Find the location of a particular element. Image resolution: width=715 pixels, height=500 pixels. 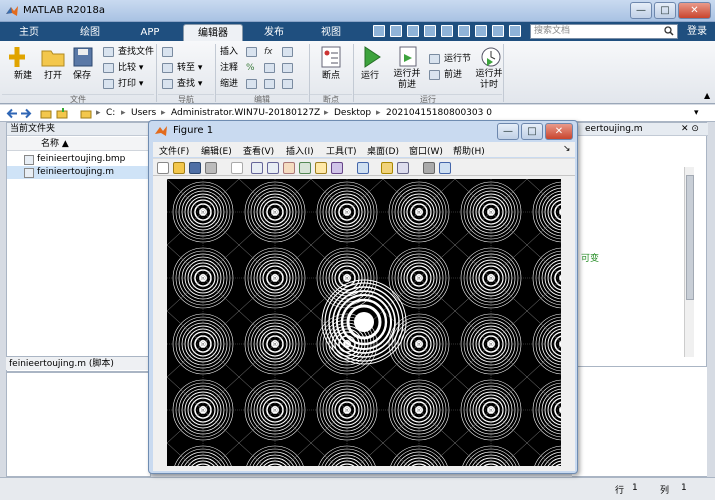

find-files-button: 查找文件 is located at coordinates (128, 52).